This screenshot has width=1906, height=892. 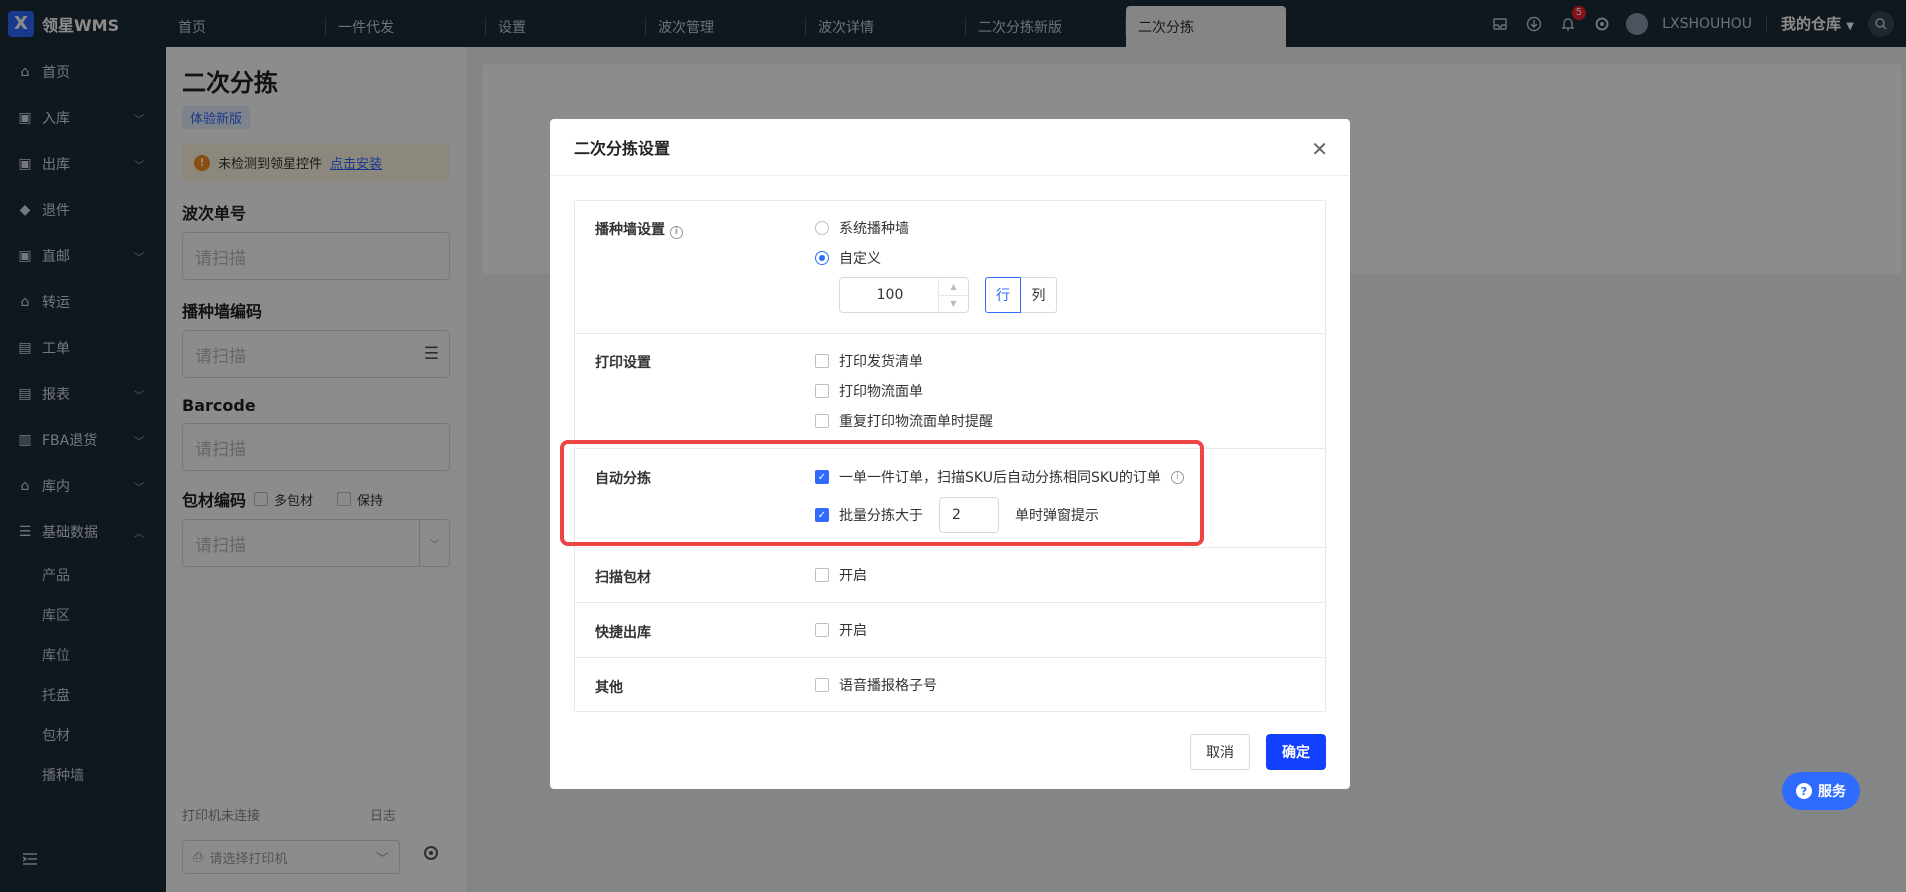 I want to click on radio-system-wall-label: 系统播种墙, so click(x=874, y=229).